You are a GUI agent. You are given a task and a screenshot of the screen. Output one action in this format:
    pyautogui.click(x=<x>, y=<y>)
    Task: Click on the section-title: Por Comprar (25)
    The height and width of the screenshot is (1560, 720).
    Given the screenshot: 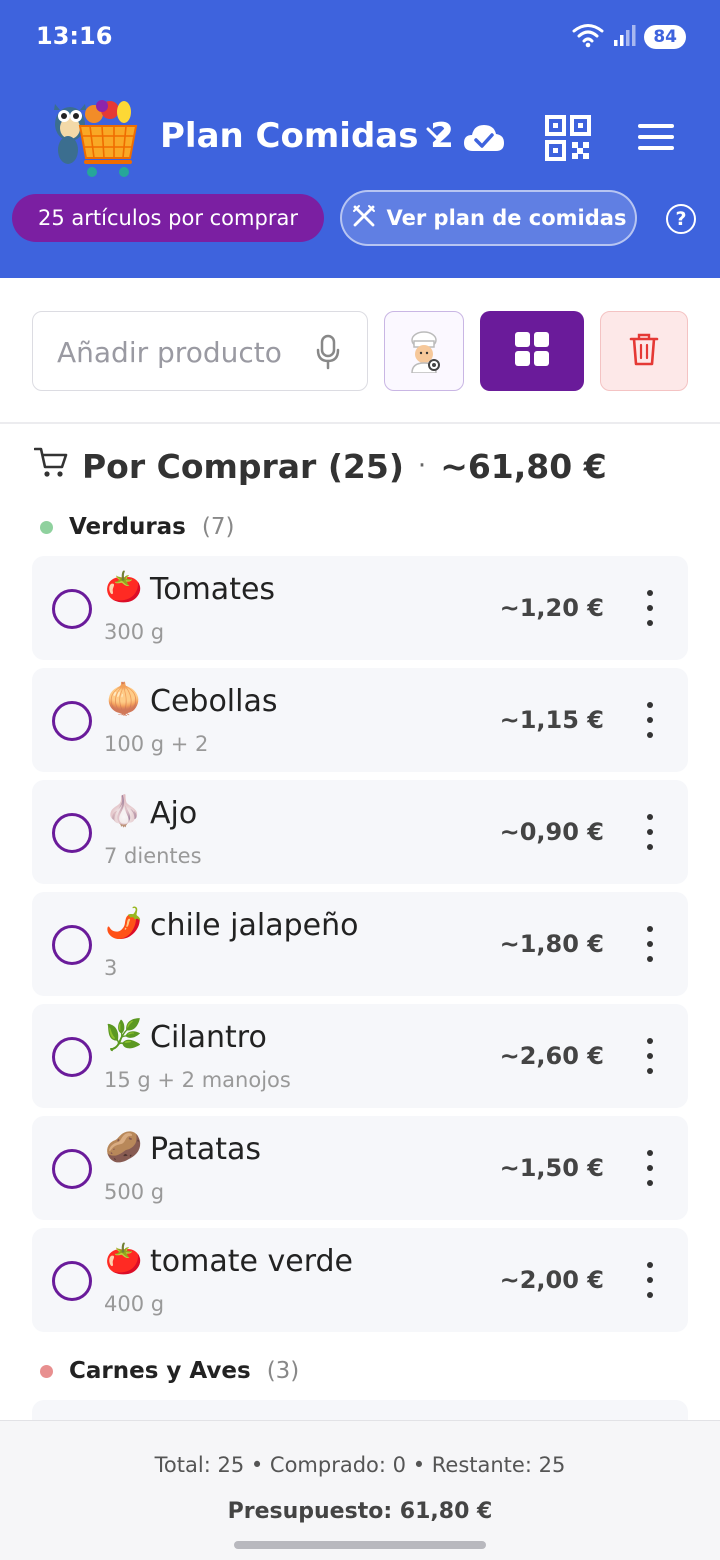 What is the action you would take?
    pyautogui.click(x=243, y=466)
    